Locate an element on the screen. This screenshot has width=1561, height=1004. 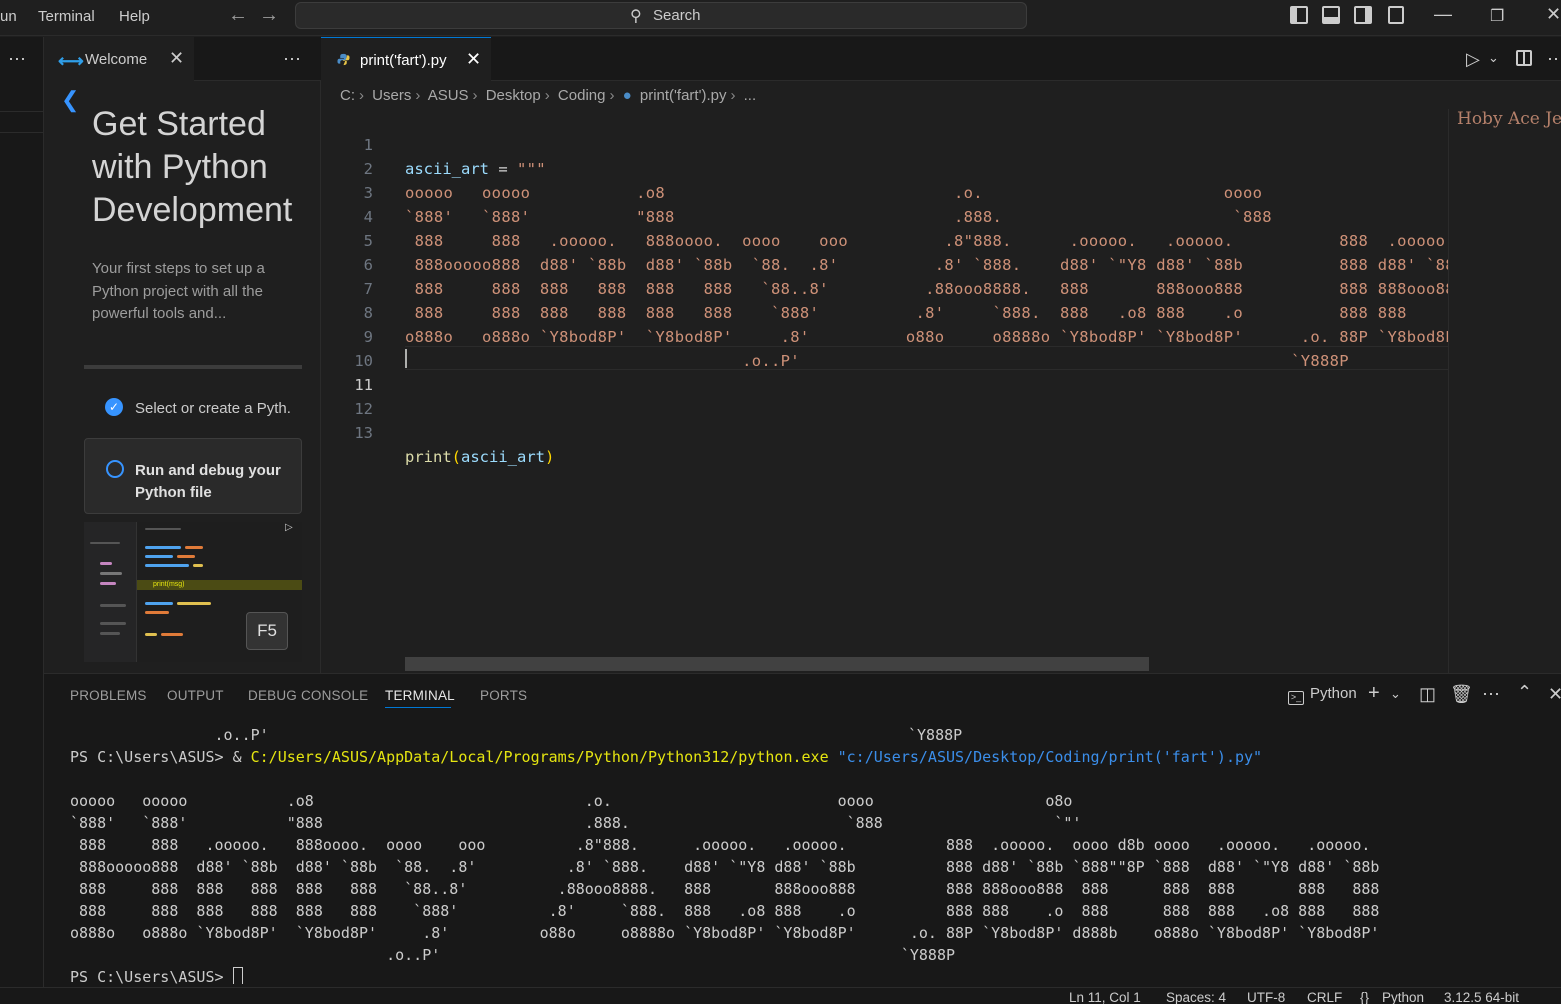
code-text: ascii_art = """ is located at coordinates (475, 169).